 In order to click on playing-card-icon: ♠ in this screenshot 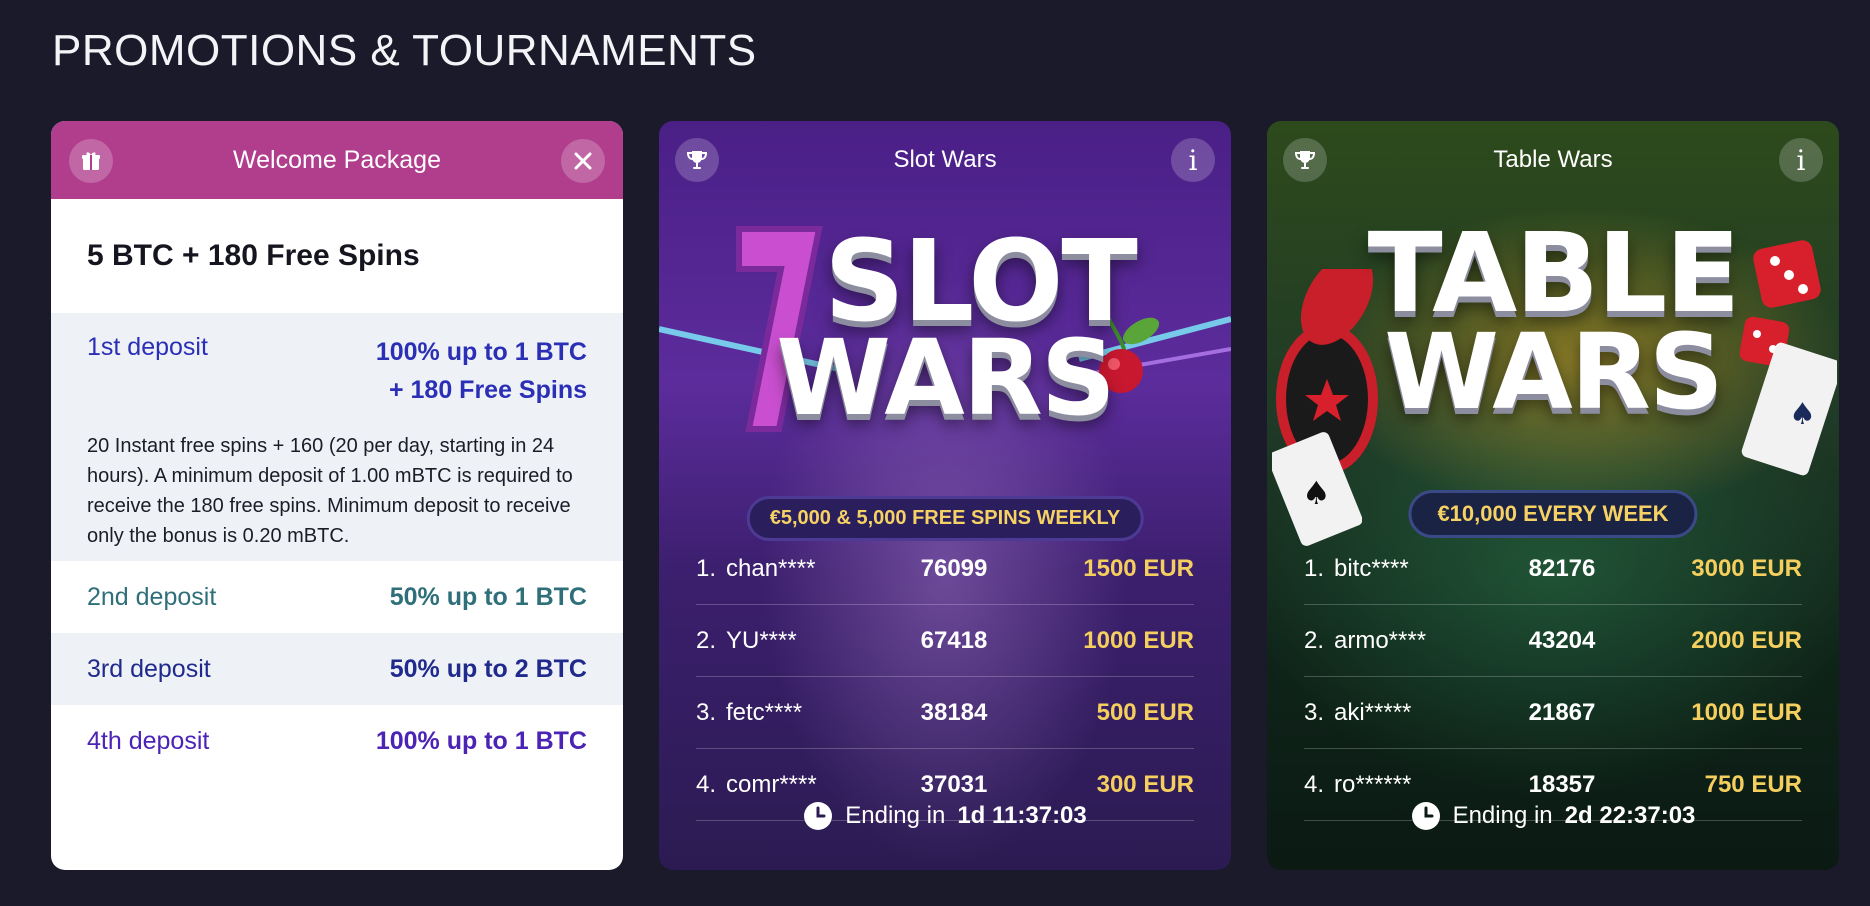, I will do `click(1317, 489)`.